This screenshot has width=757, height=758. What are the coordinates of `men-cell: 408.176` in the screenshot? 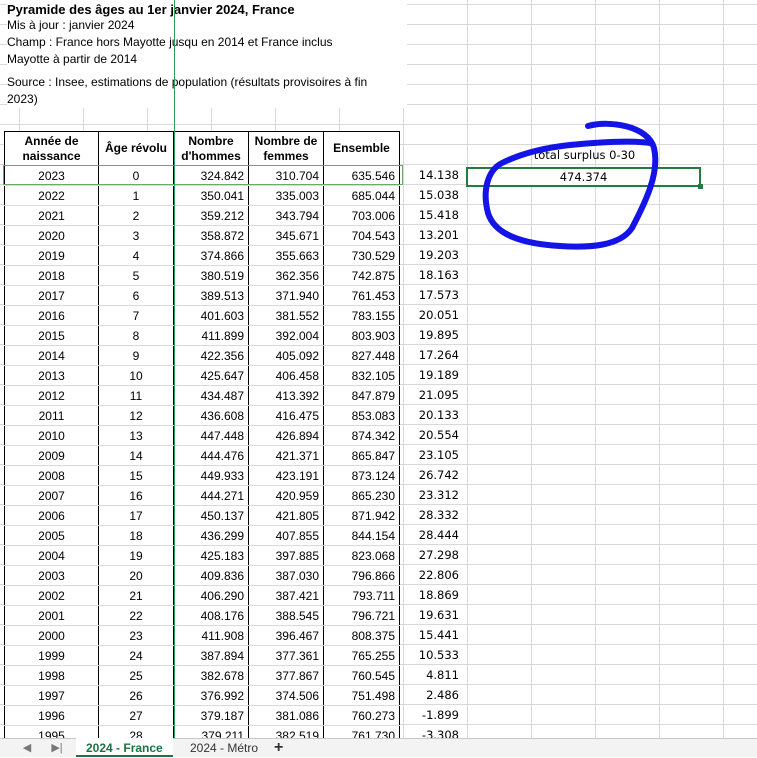 It's located at (211, 615).